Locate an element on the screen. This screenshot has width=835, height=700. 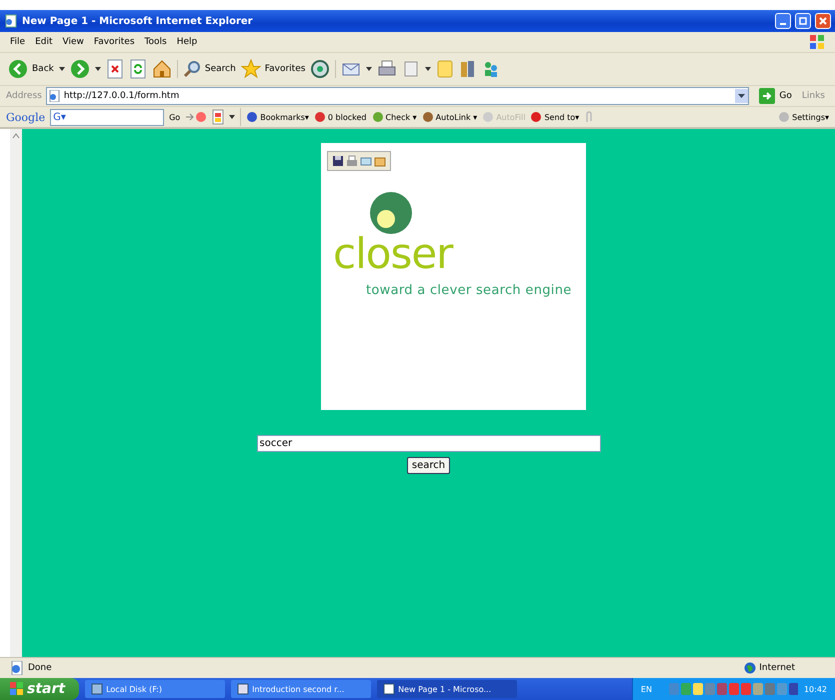
save-icon is located at coordinates (338, 161).